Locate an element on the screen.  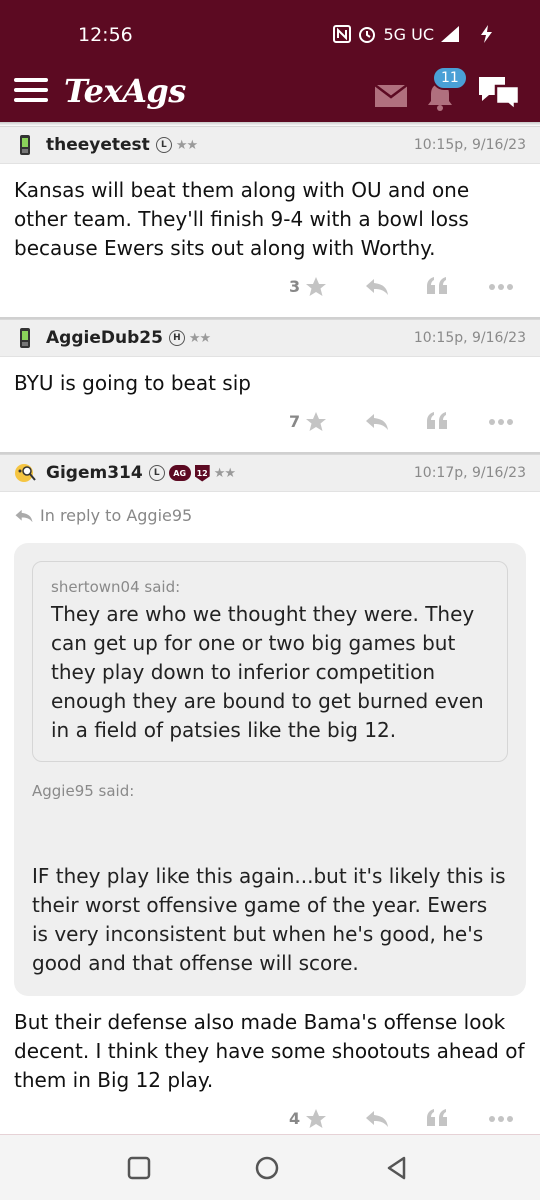
status-time: 12:56 is located at coordinates (105, 35).